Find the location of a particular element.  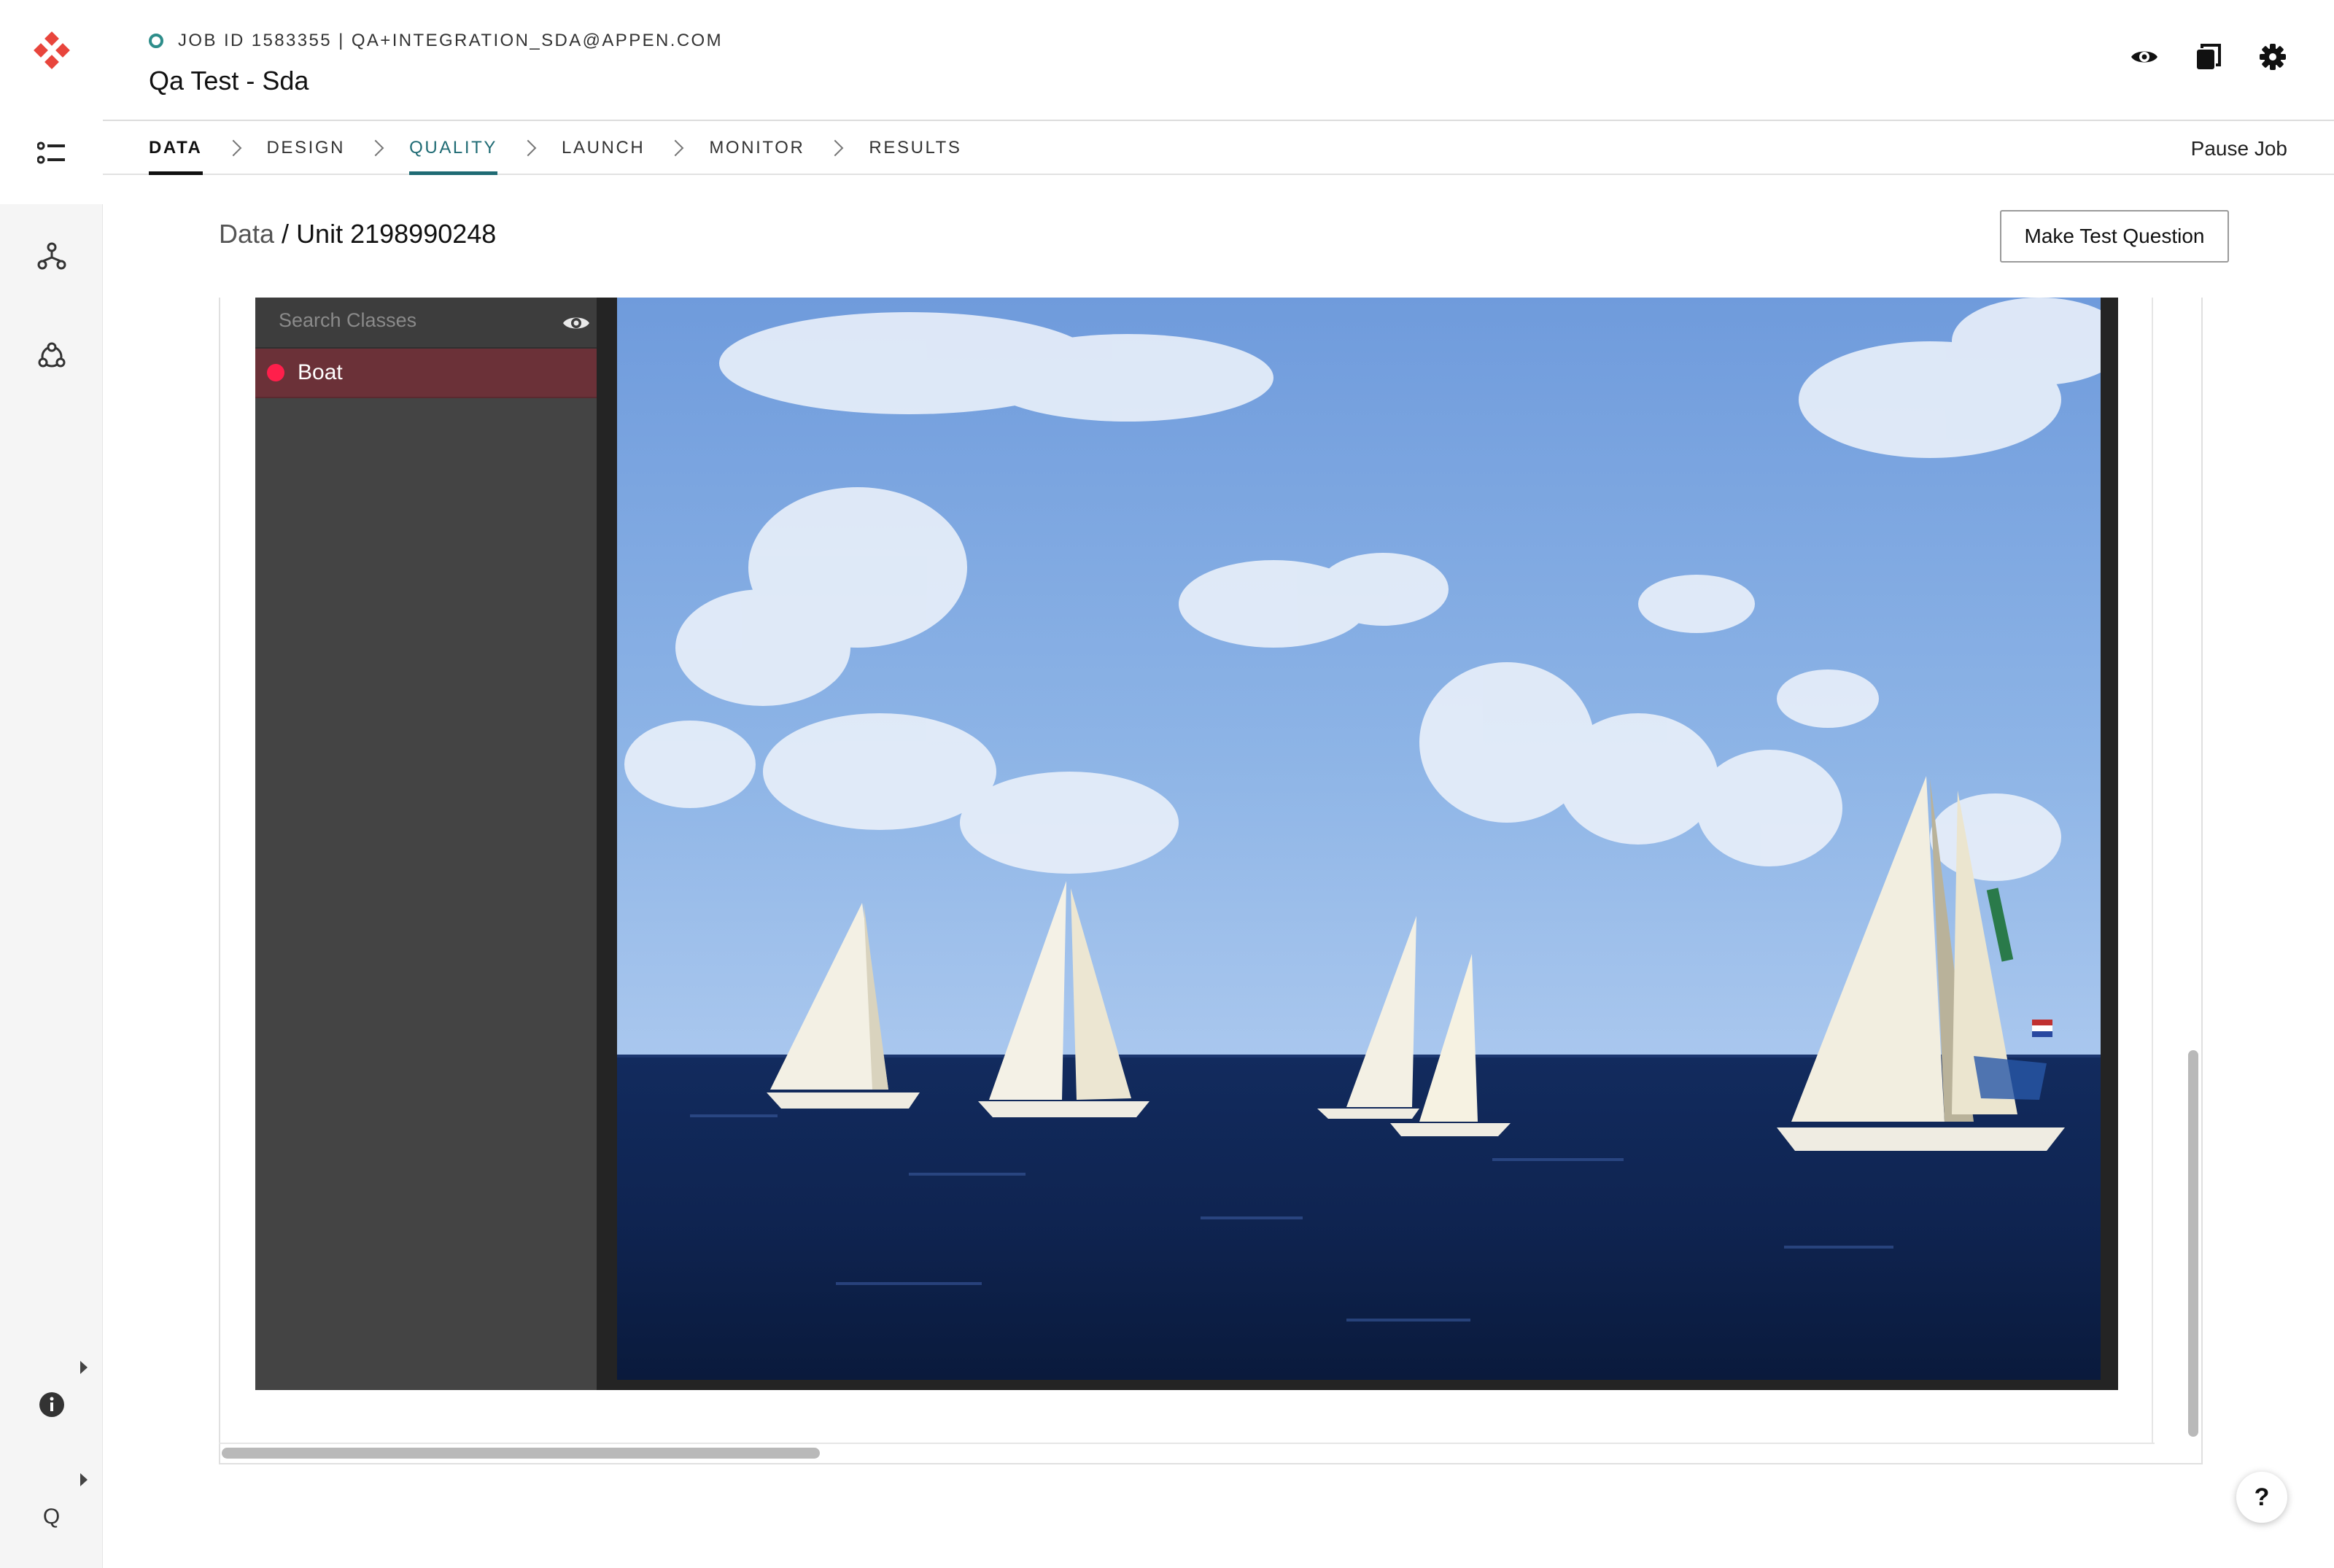

tasks-list-icon is located at coordinates (51, 153).